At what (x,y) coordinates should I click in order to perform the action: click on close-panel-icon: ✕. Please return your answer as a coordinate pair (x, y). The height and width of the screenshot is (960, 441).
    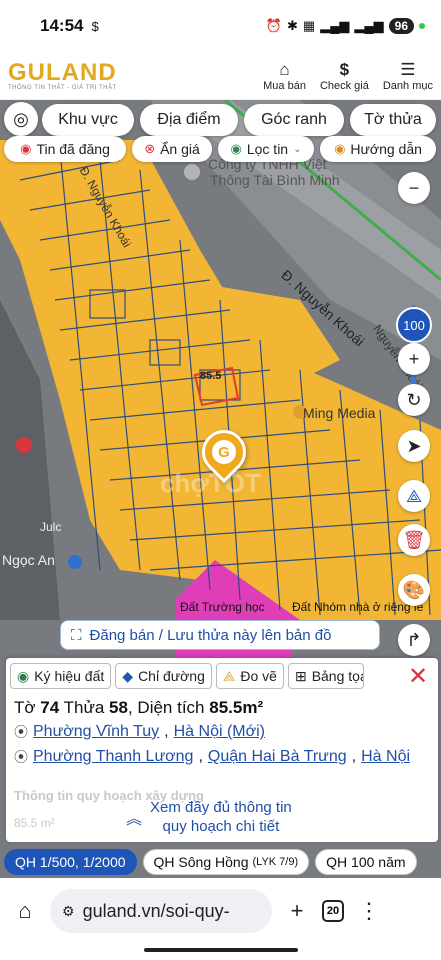
    Looking at the image, I should click on (418, 676).